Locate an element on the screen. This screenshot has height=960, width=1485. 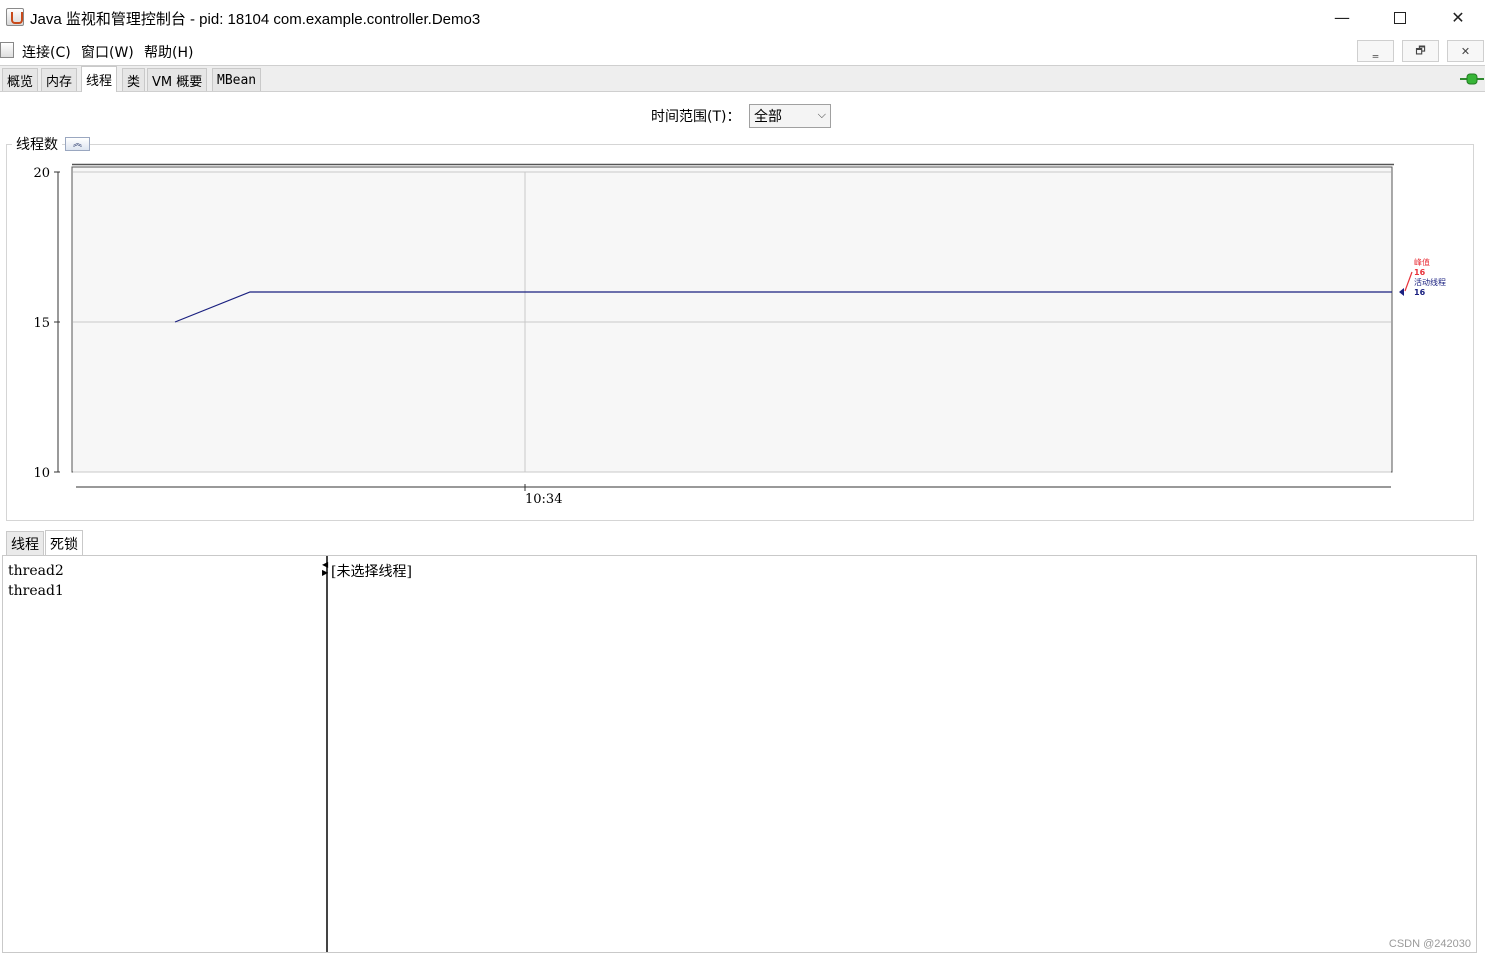
y-tick-label: 15 is located at coordinates (41, 323).